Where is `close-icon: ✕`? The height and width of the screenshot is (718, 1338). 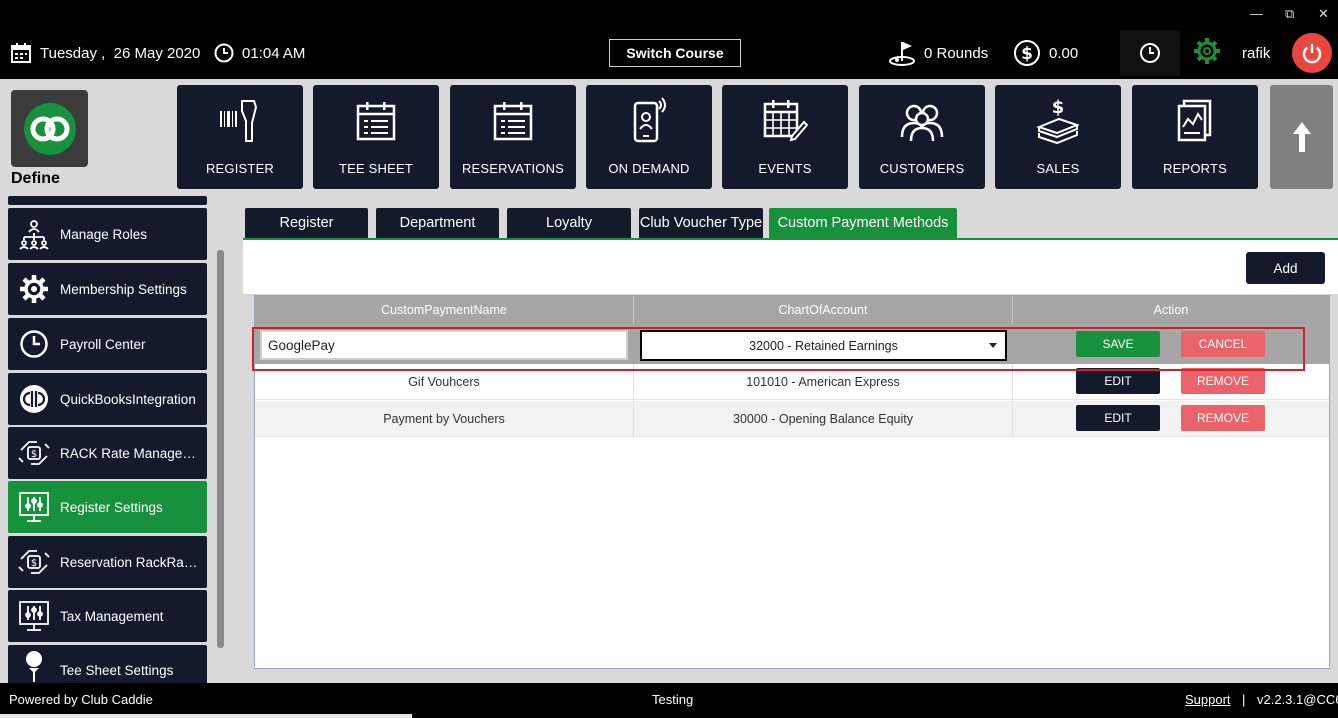
close-icon: ✕ is located at coordinates (1323, 14).